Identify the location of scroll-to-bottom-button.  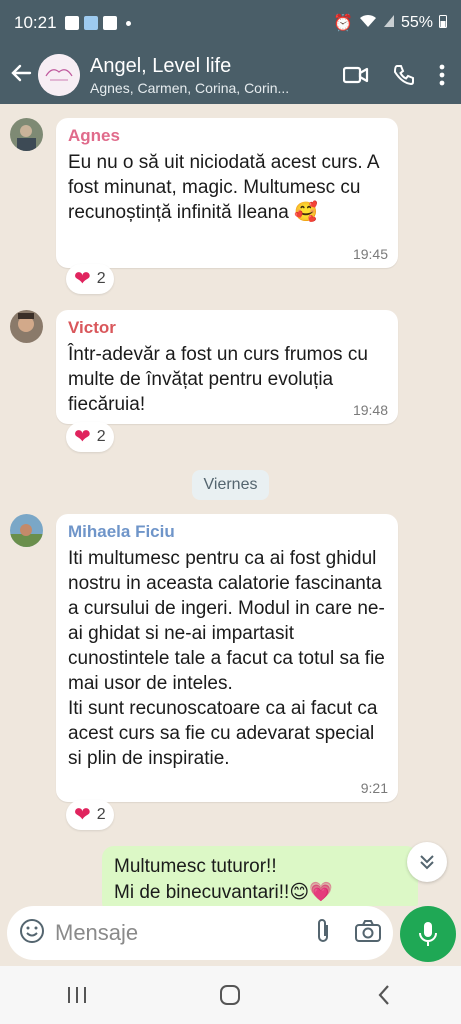
(427, 862).